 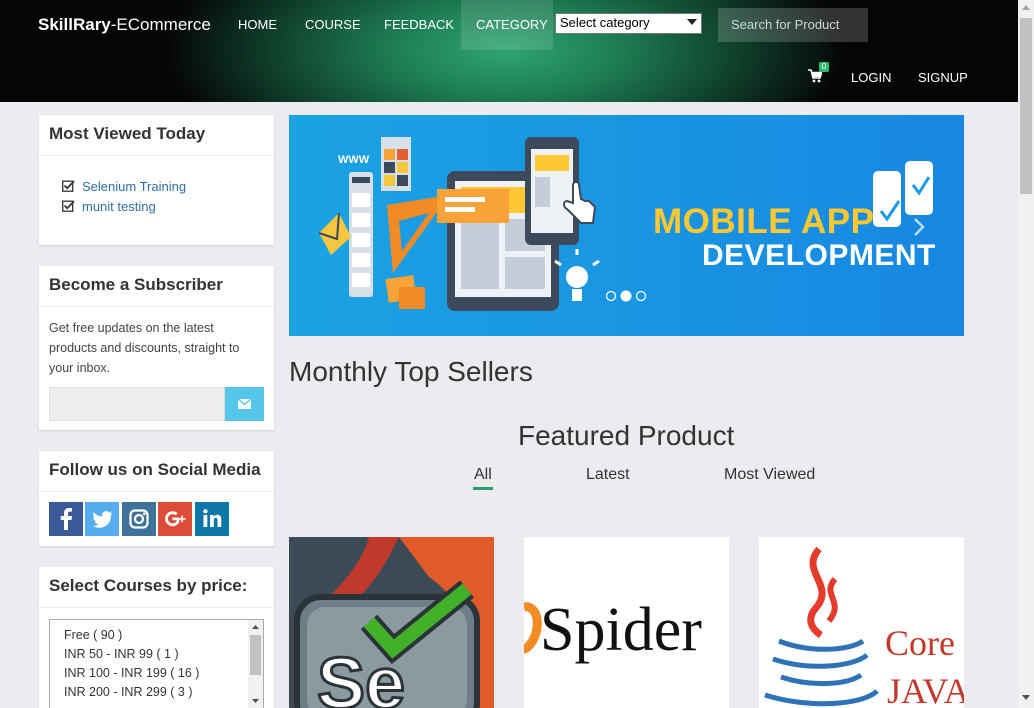 I want to click on scroll-thumb, so click(x=1026, y=106).